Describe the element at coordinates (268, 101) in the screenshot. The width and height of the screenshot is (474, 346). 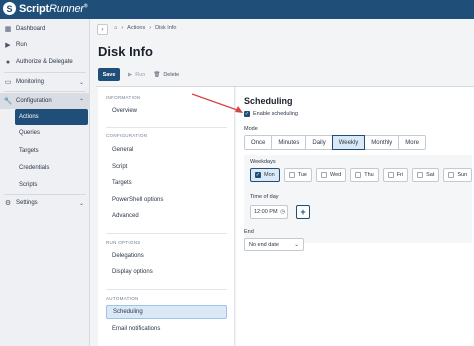
I see `section-title: Scheduling` at that location.